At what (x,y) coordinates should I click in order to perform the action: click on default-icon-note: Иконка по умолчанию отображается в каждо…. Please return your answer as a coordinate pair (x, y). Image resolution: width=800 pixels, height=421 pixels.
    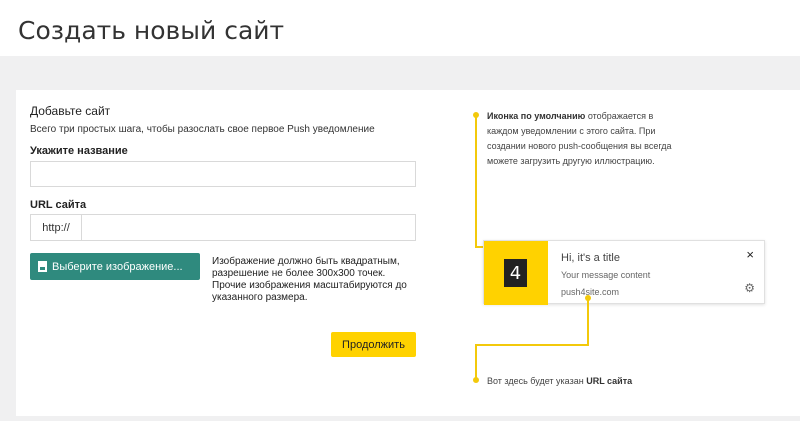
    Looking at the image, I should click on (587, 139).